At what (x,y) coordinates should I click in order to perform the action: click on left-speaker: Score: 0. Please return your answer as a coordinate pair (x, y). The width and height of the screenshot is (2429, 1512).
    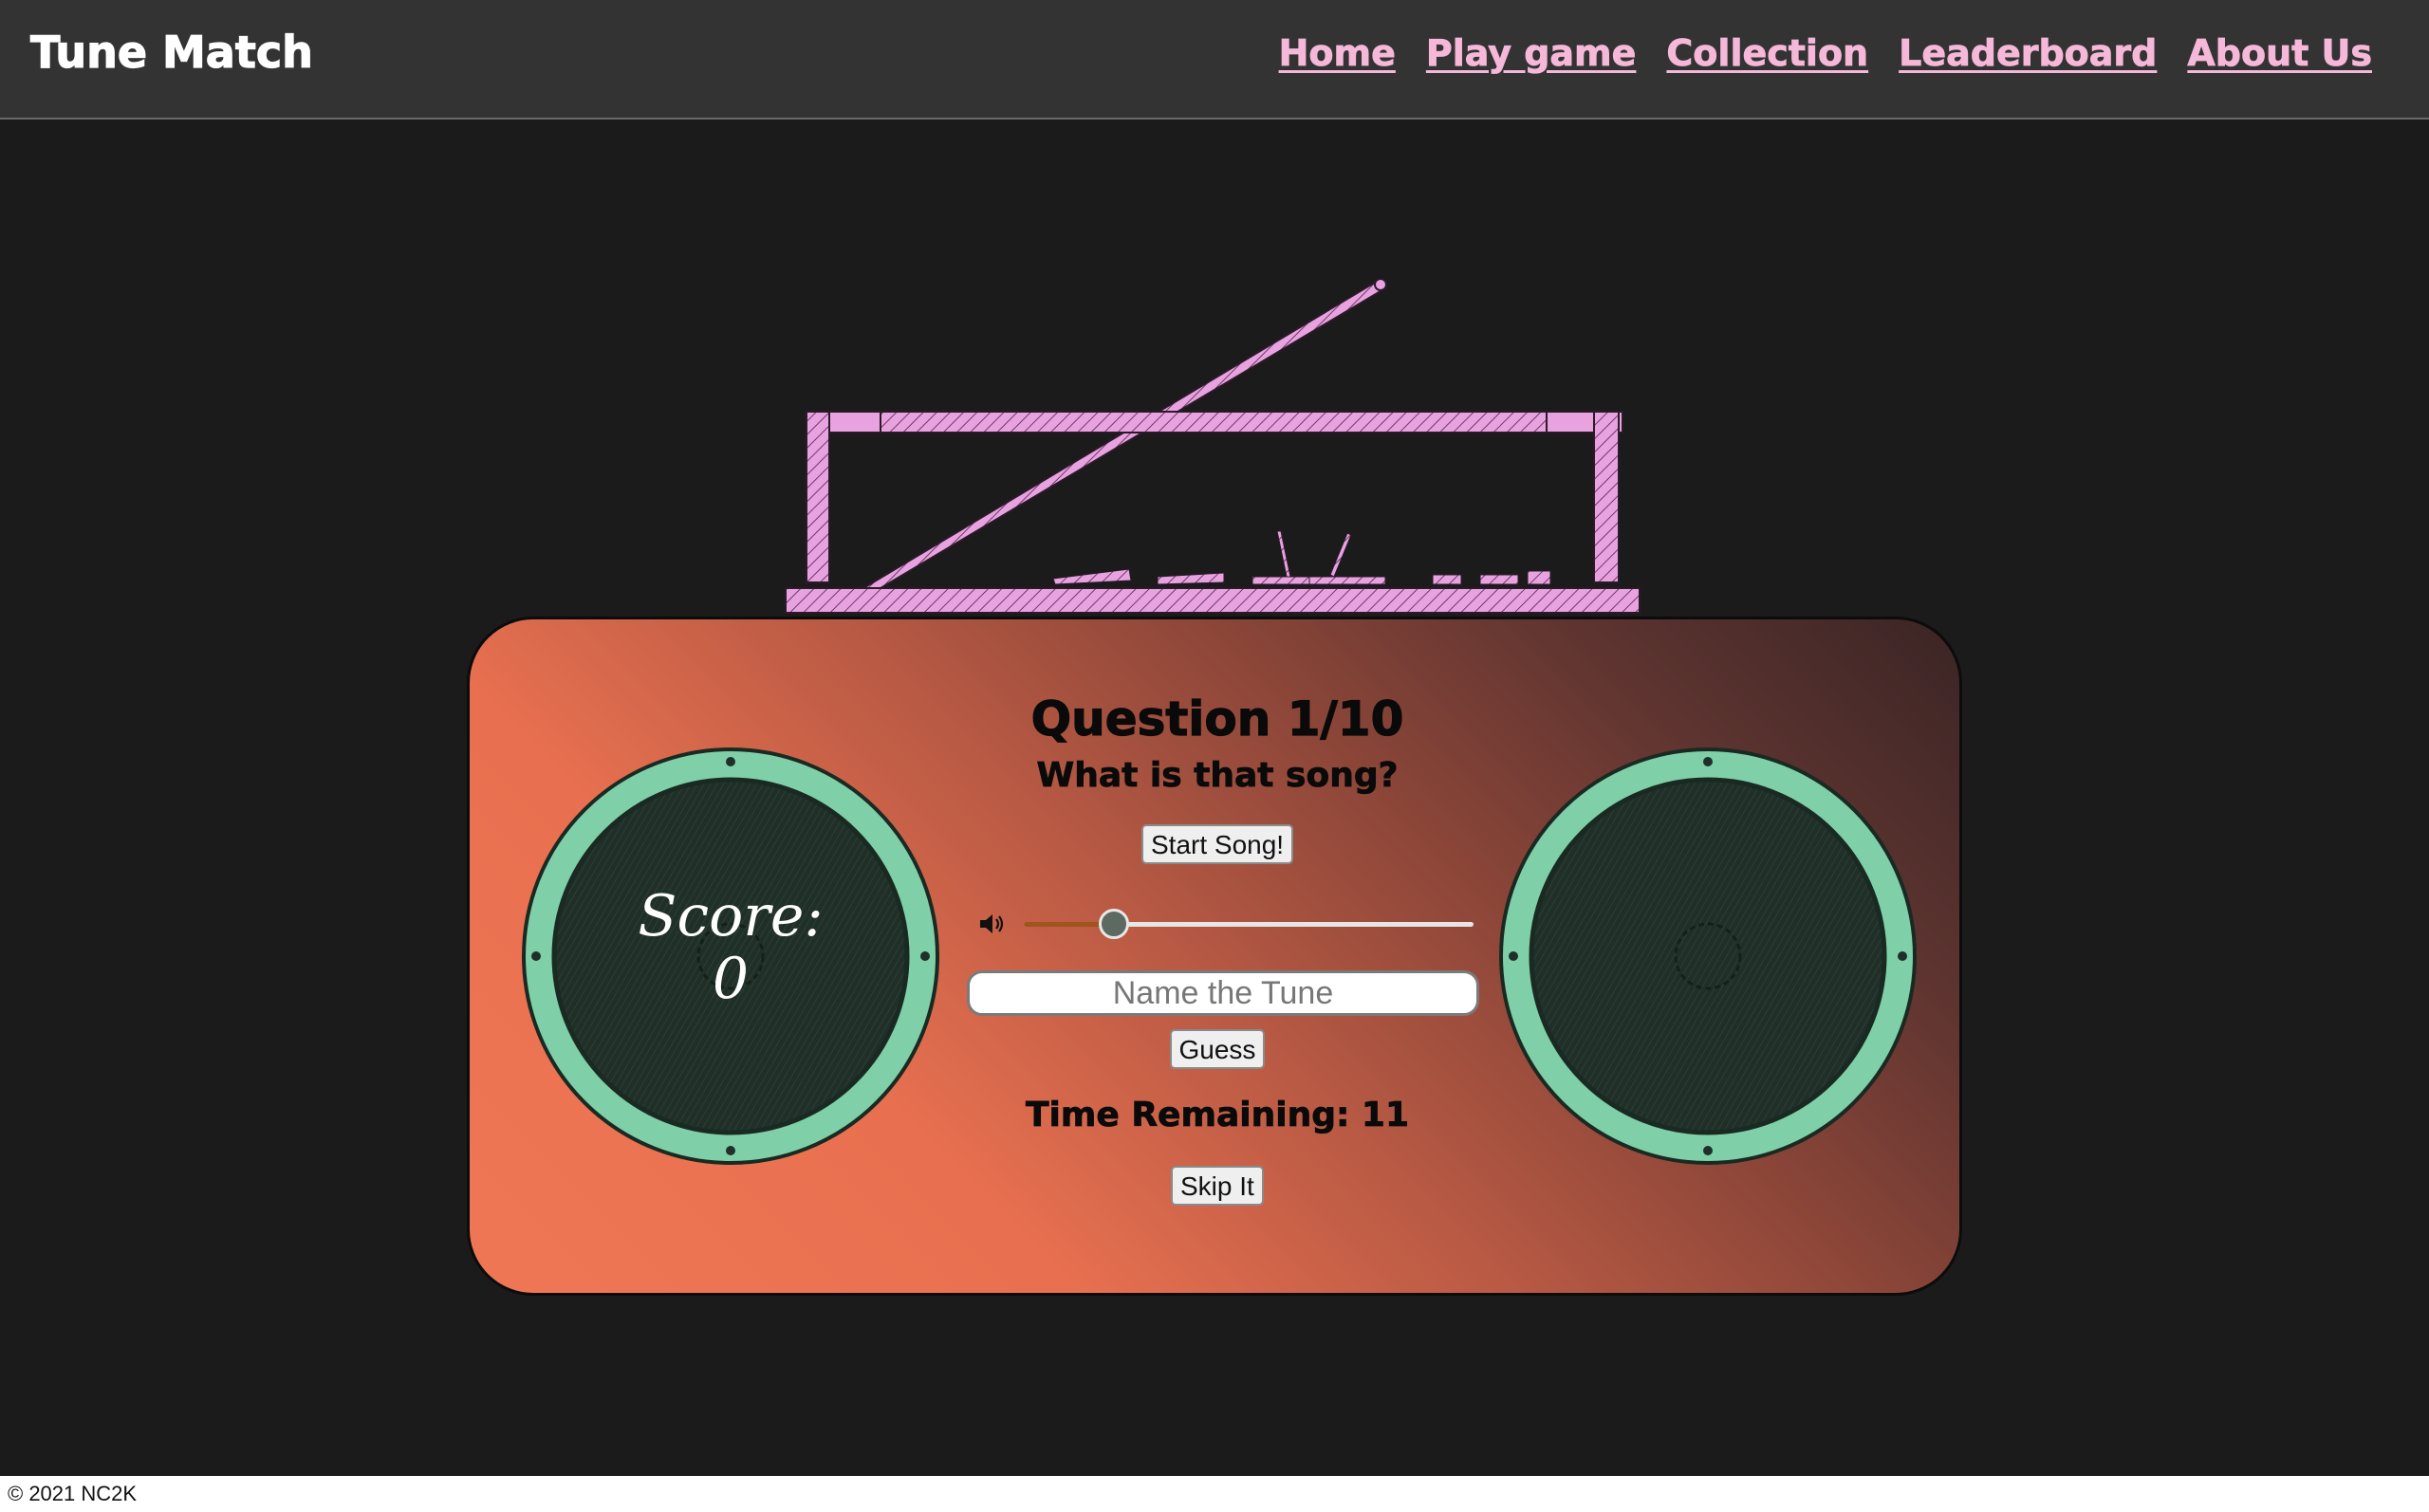
    Looking at the image, I should click on (730, 956).